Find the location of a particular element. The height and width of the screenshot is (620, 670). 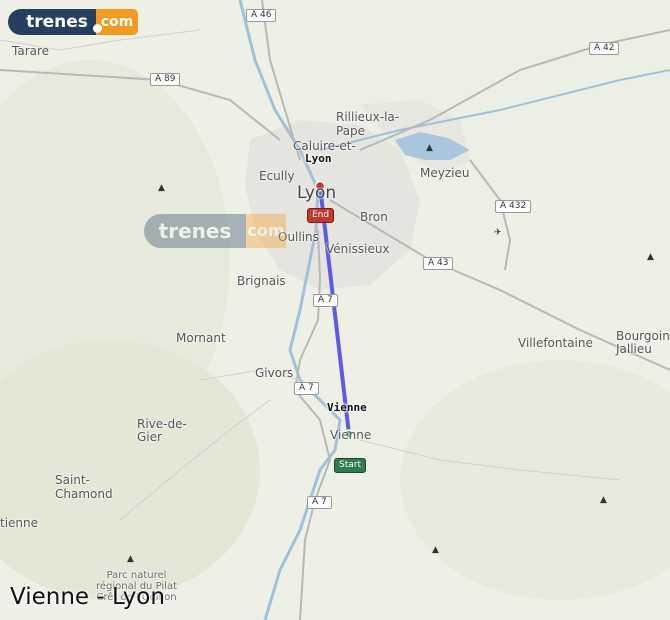

logo-dot is located at coordinates (97, 28).